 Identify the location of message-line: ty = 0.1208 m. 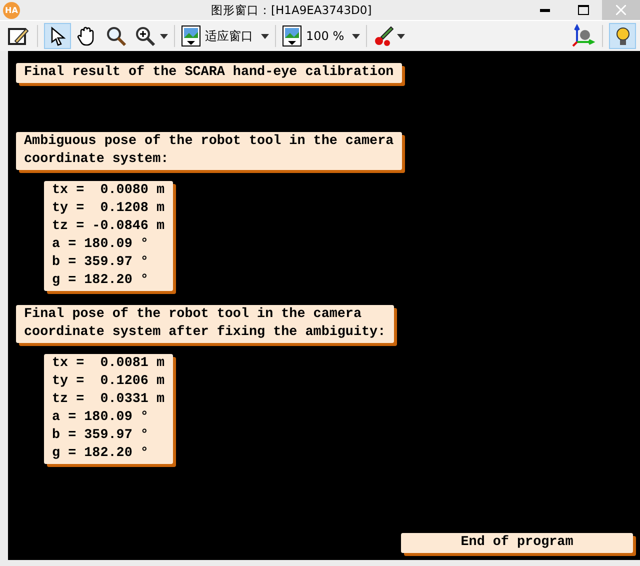
(108, 209).